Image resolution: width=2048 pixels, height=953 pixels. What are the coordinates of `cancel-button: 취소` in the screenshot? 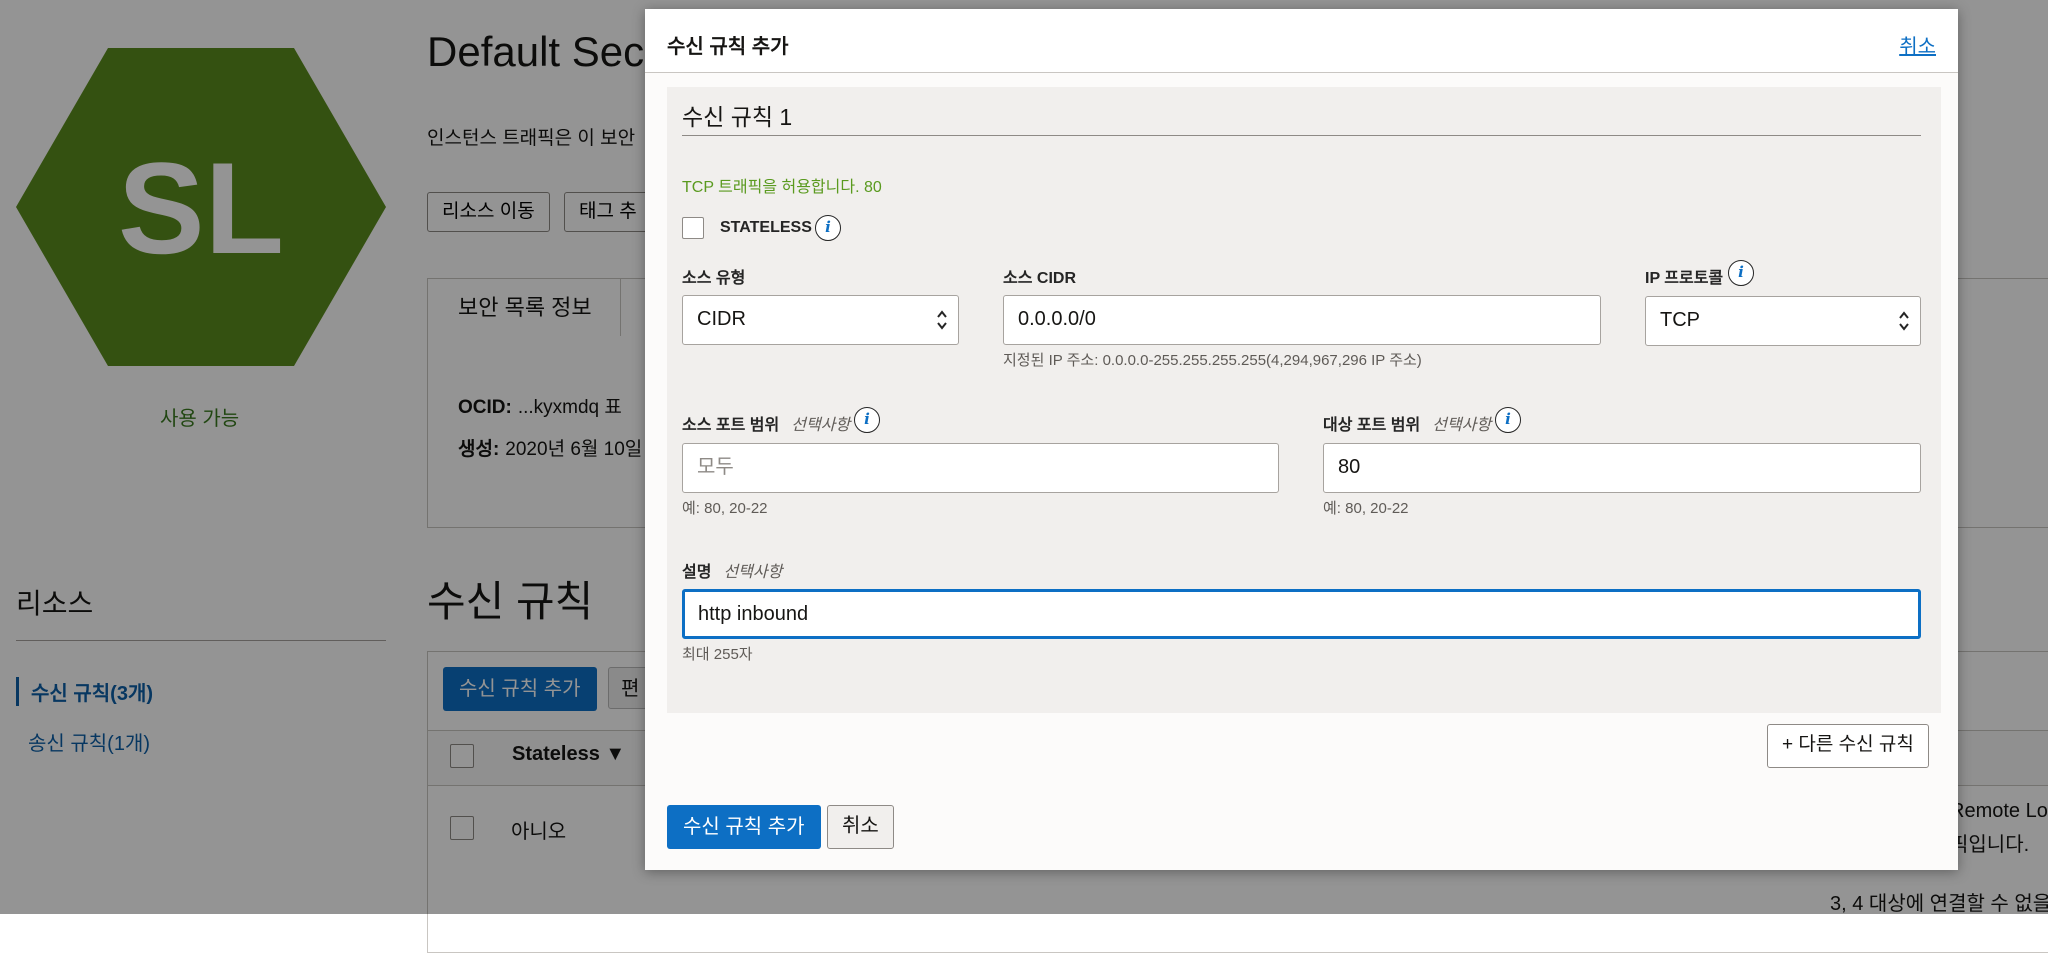 It's located at (860, 827).